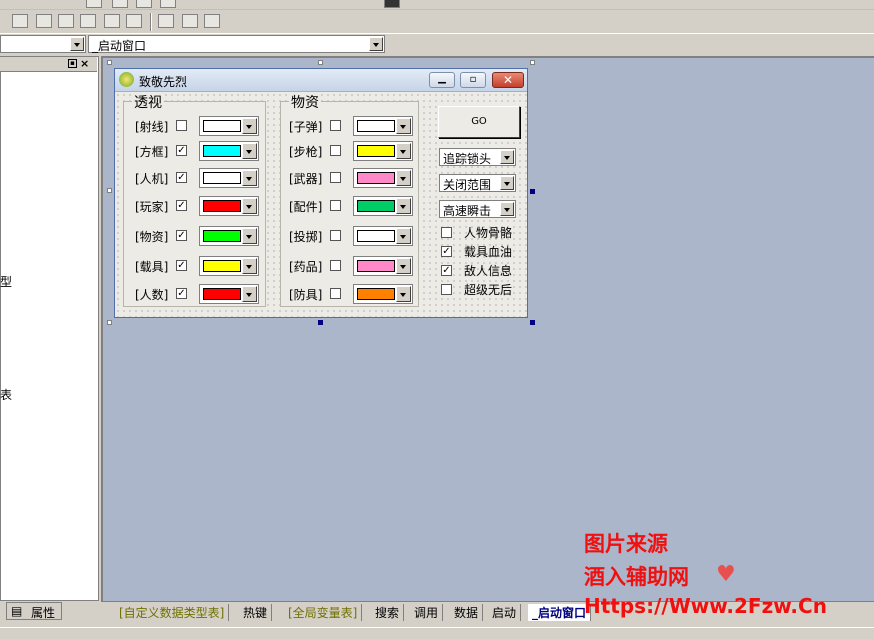  I want to click on object-combo, so click(43, 44).